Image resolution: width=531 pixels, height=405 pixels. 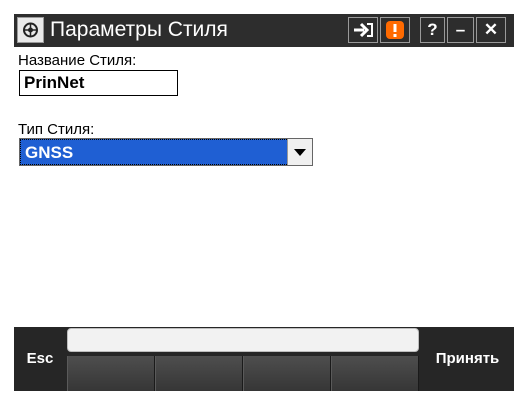 I want to click on login-button, so click(x=363, y=30).